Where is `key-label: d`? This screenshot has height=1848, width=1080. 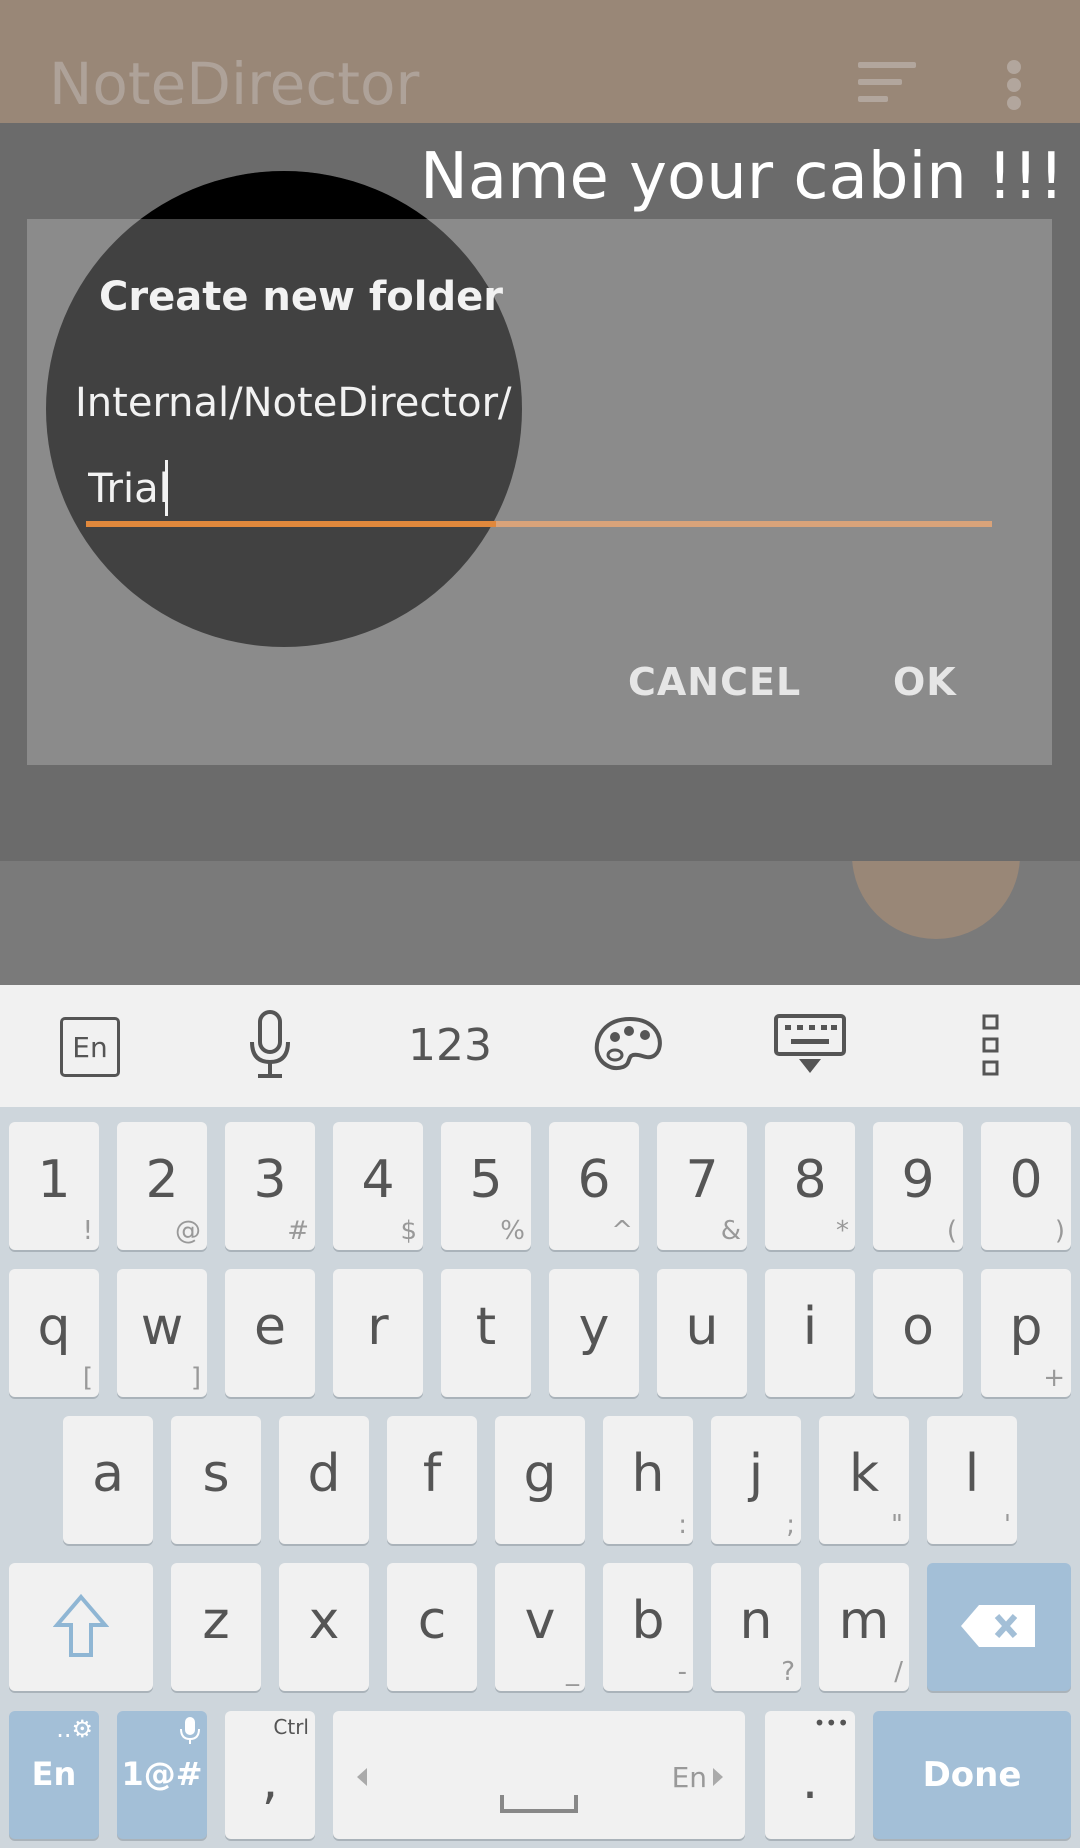
key-label: d is located at coordinates (324, 1474).